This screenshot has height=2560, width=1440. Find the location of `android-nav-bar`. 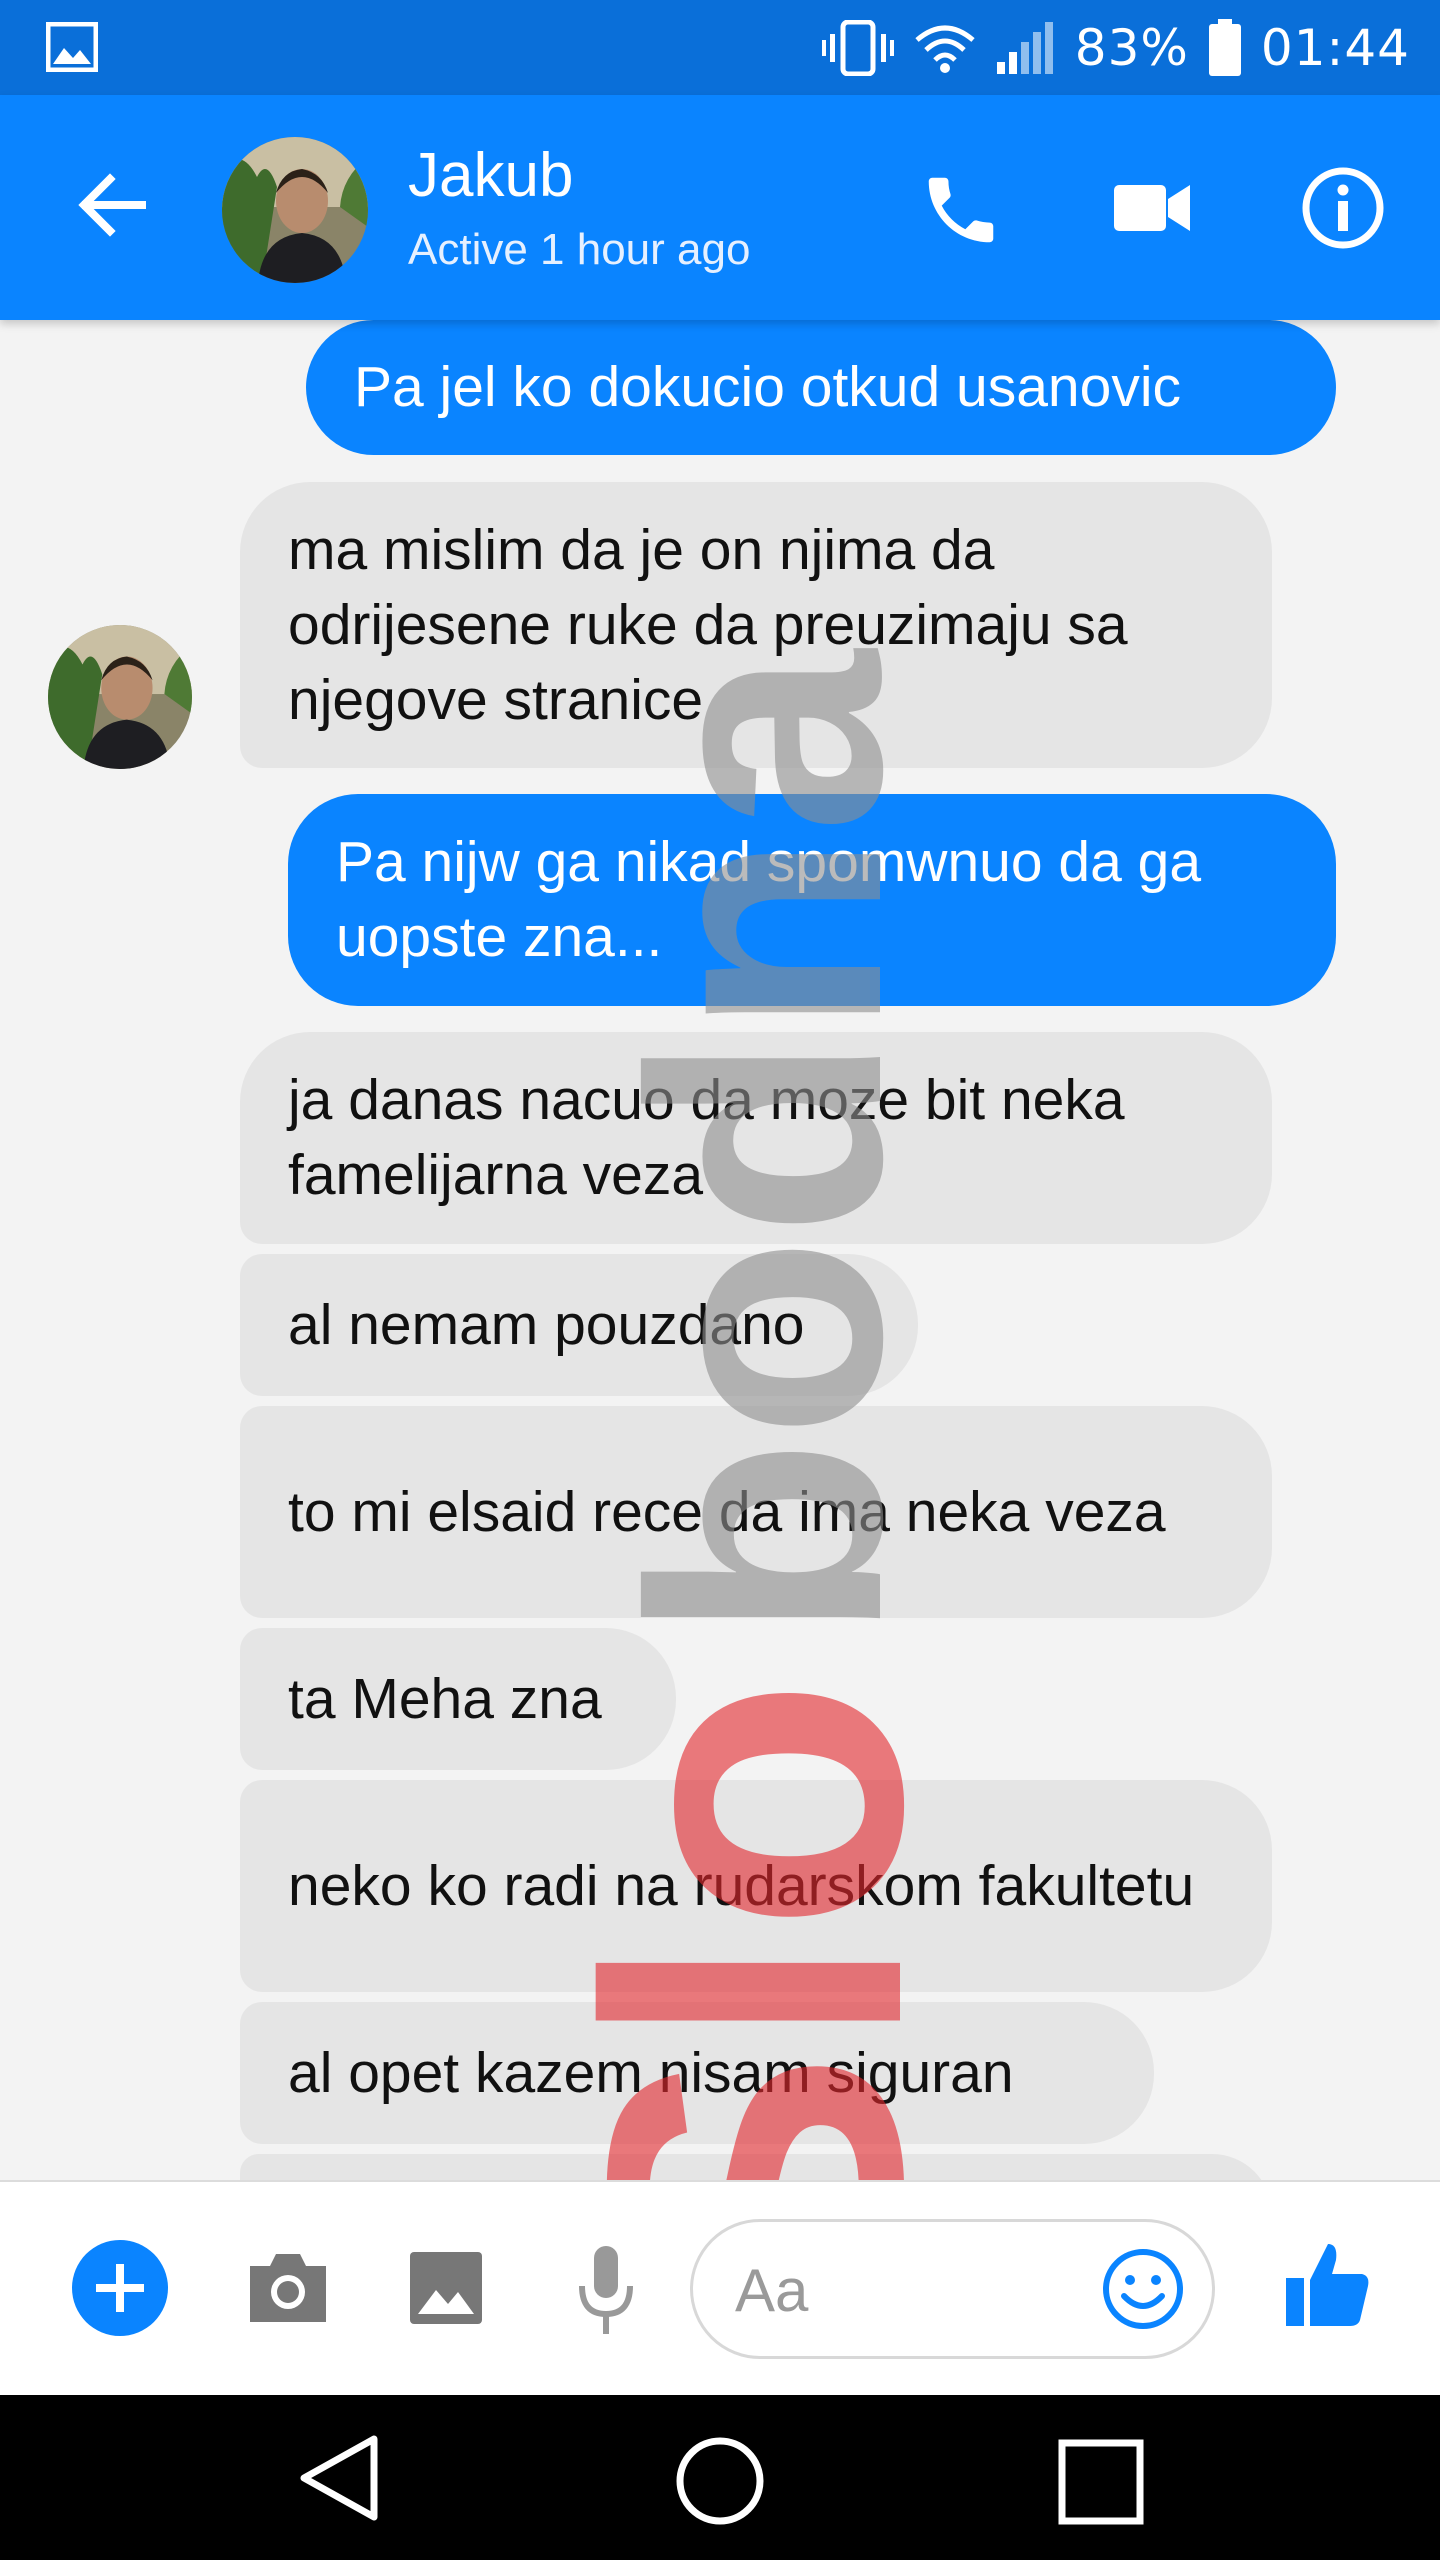

android-nav-bar is located at coordinates (720, 2477).